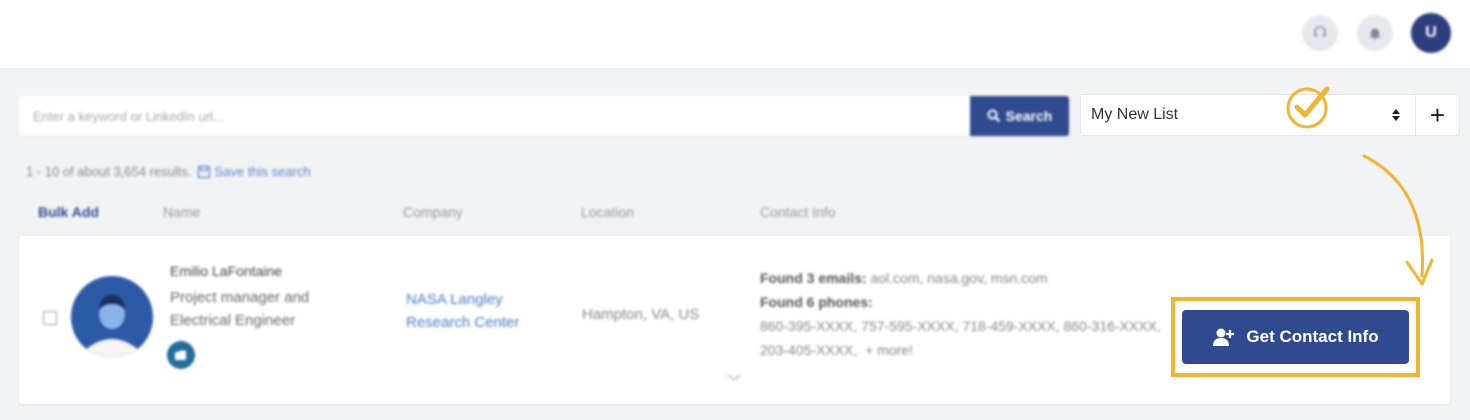 Image resolution: width=1470 pixels, height=420 pixels. What do you see at coordinates (798, 212) in the screenshot?
I see `contact-info-header: Contact Info` at bounding box center [798, 212].